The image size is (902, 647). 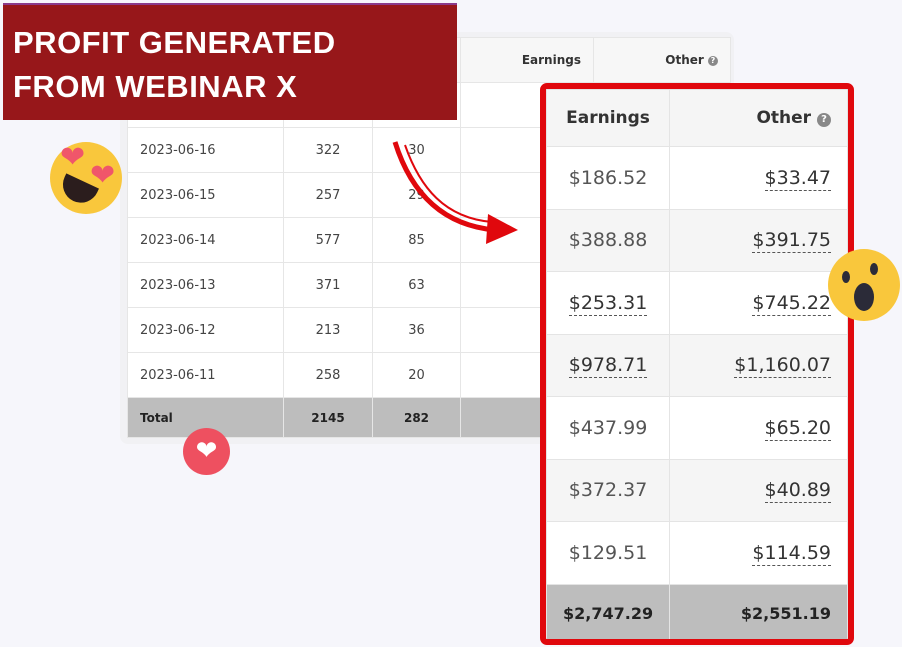 I want to click on table-cell: 2023-06-16, so click(x=205, y=150).